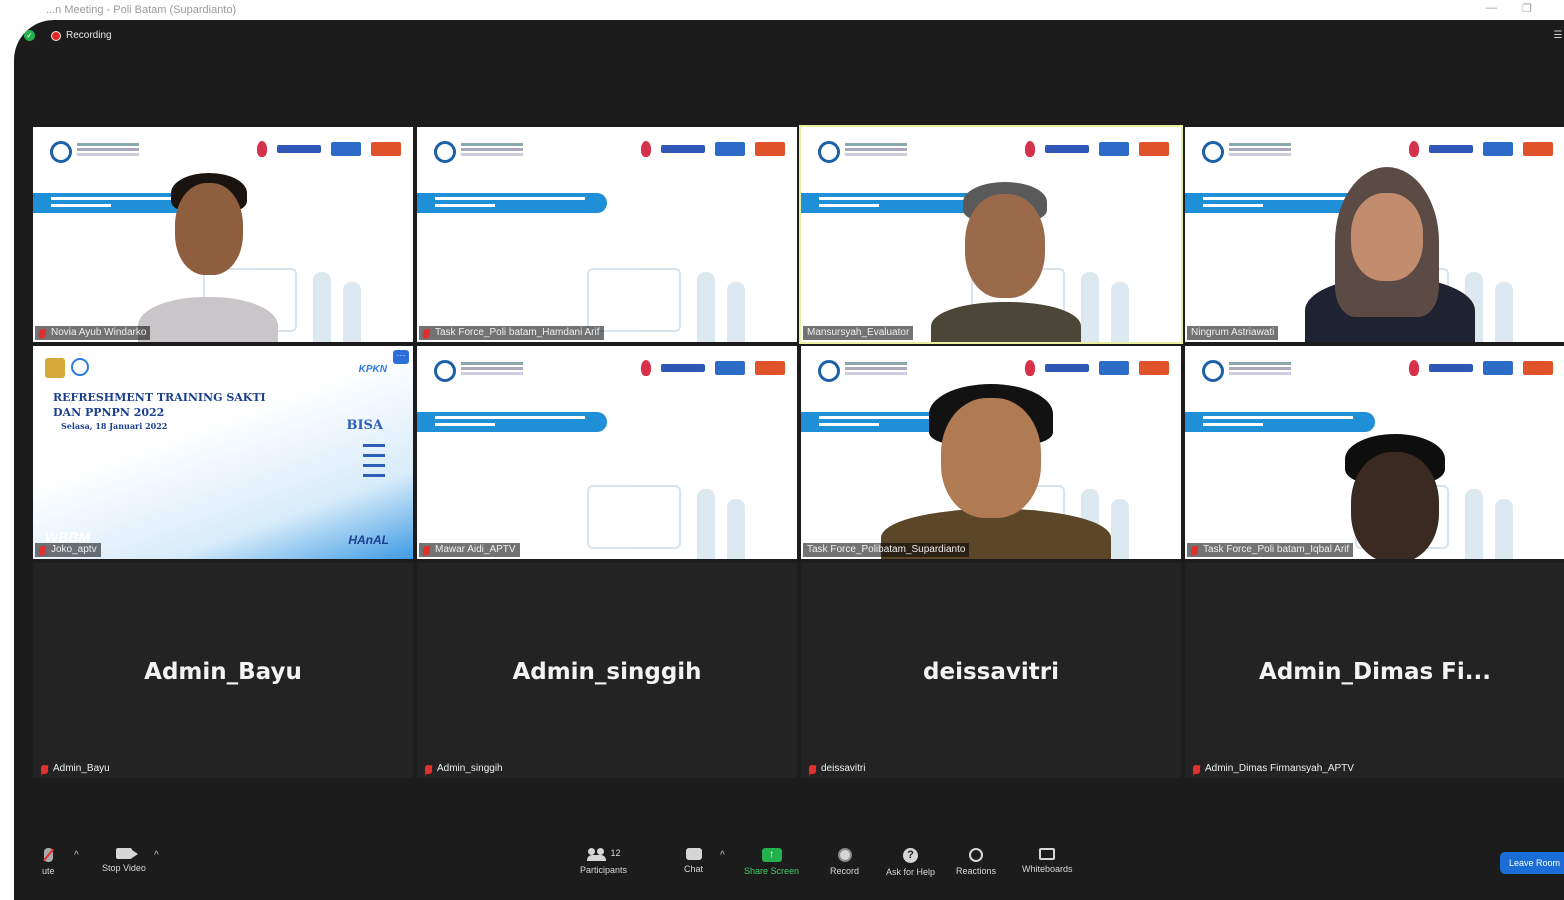 The width and height of the screenshot is (1564, 900). What do you see at coordinates (844, 855) in the screenshot?
I see `record-icon` at bounding box center [844, 855].